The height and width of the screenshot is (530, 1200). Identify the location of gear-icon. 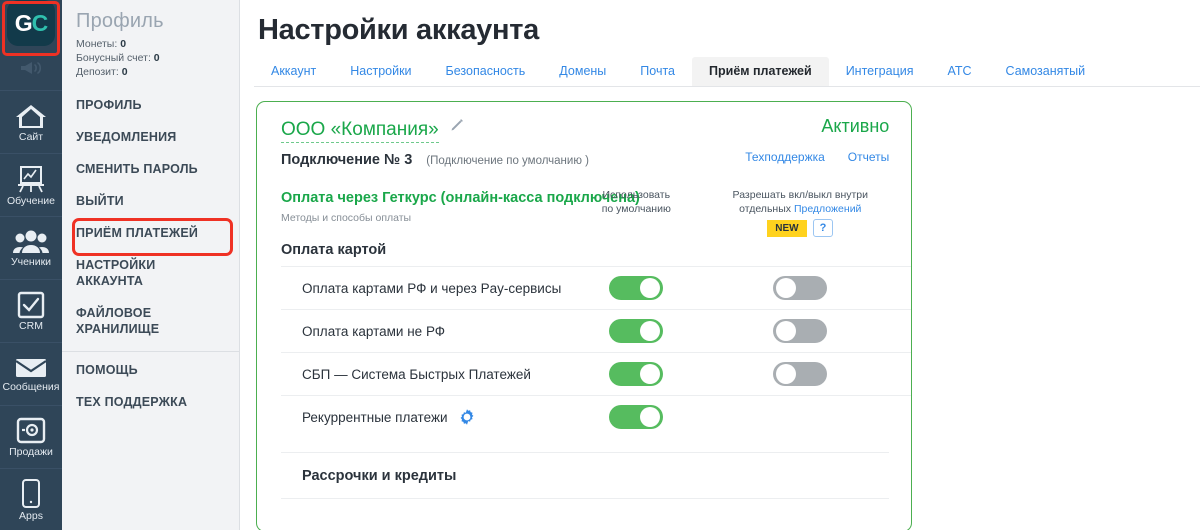
(467, 417).